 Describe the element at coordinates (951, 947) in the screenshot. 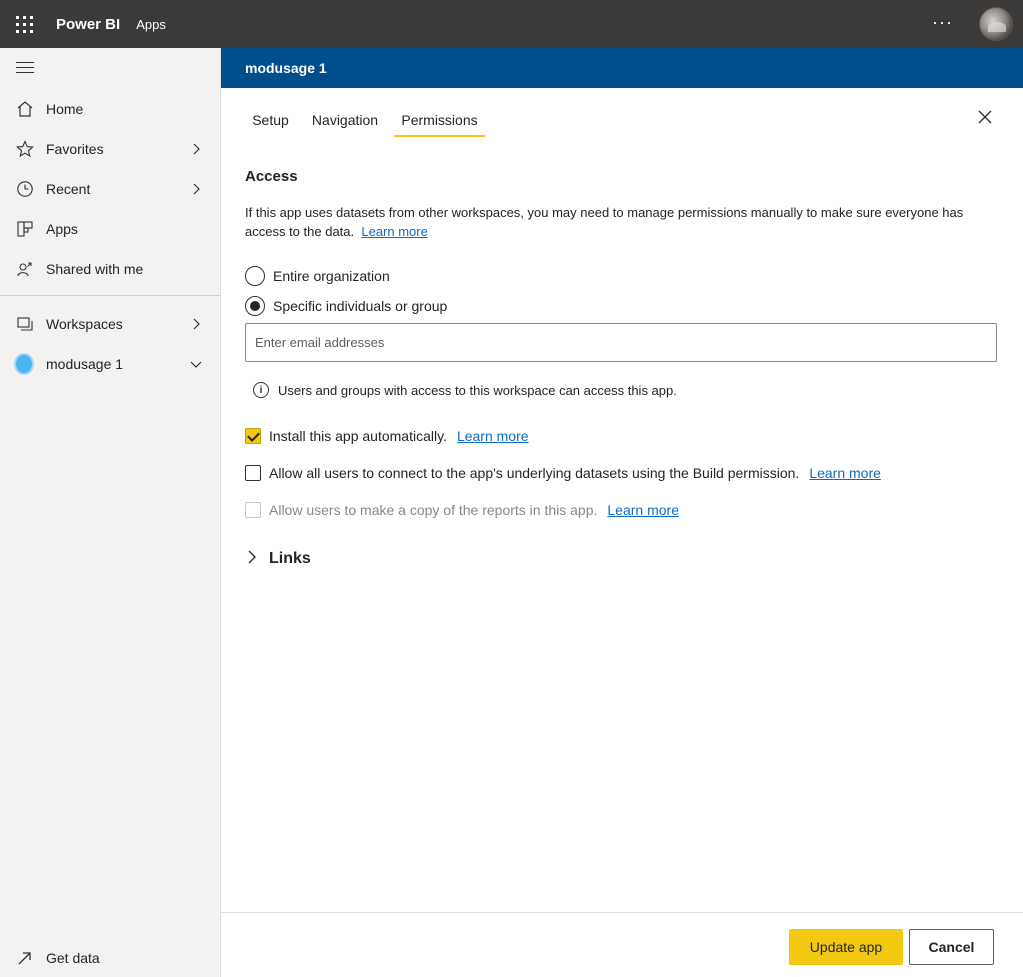

I see `cancel-button: Cancel` at that location.